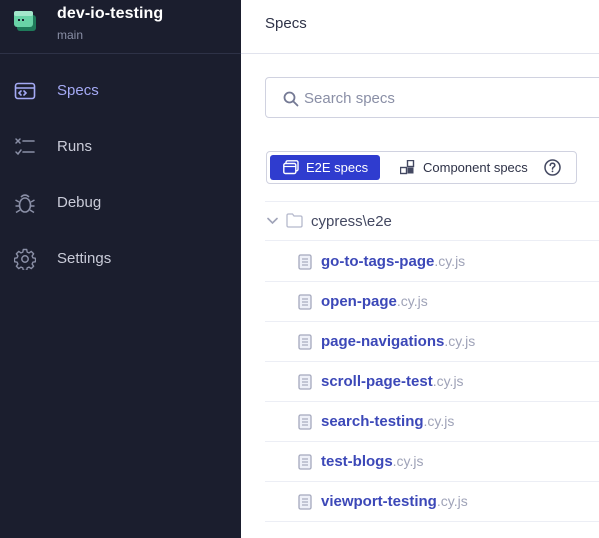 The height and width of the screenshot is (538, 599). Describe the element at coordinates (432, 462) in the screenshot. I see `spec-row: test-blogs.cy.js` at that location.